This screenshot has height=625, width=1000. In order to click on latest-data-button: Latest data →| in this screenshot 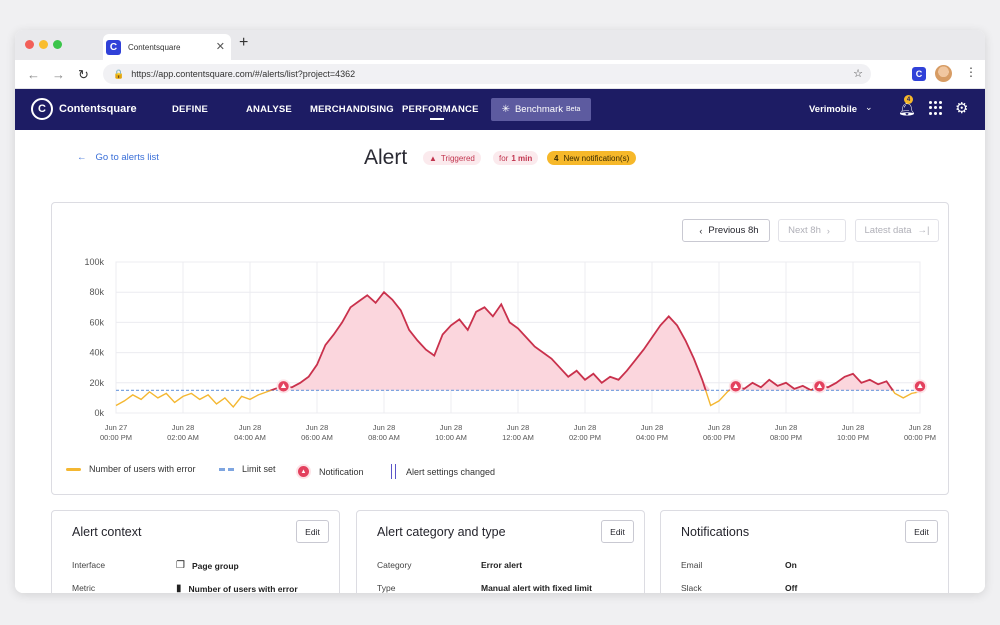, I will do `click(897, 230)`.